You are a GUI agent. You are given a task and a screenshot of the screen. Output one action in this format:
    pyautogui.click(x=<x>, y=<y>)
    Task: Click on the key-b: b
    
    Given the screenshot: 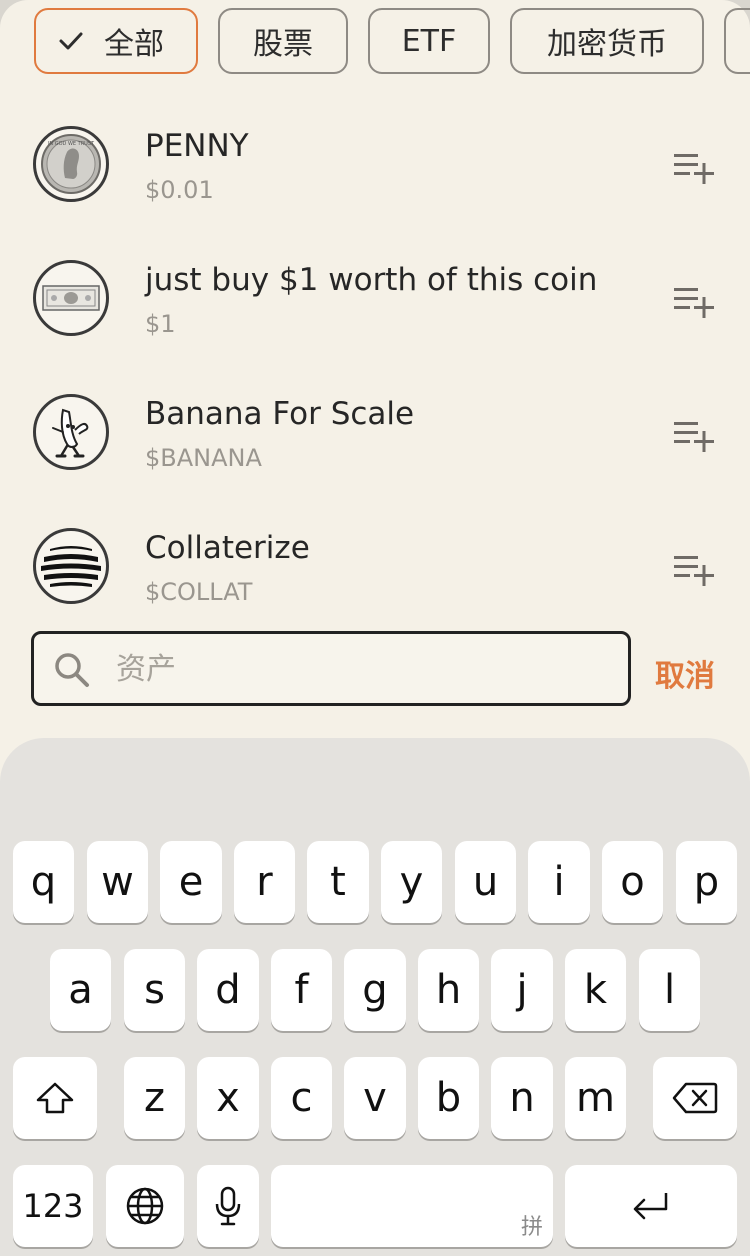 What is the action you would take?
    pyautogui.click(x=448, y=1098)
    